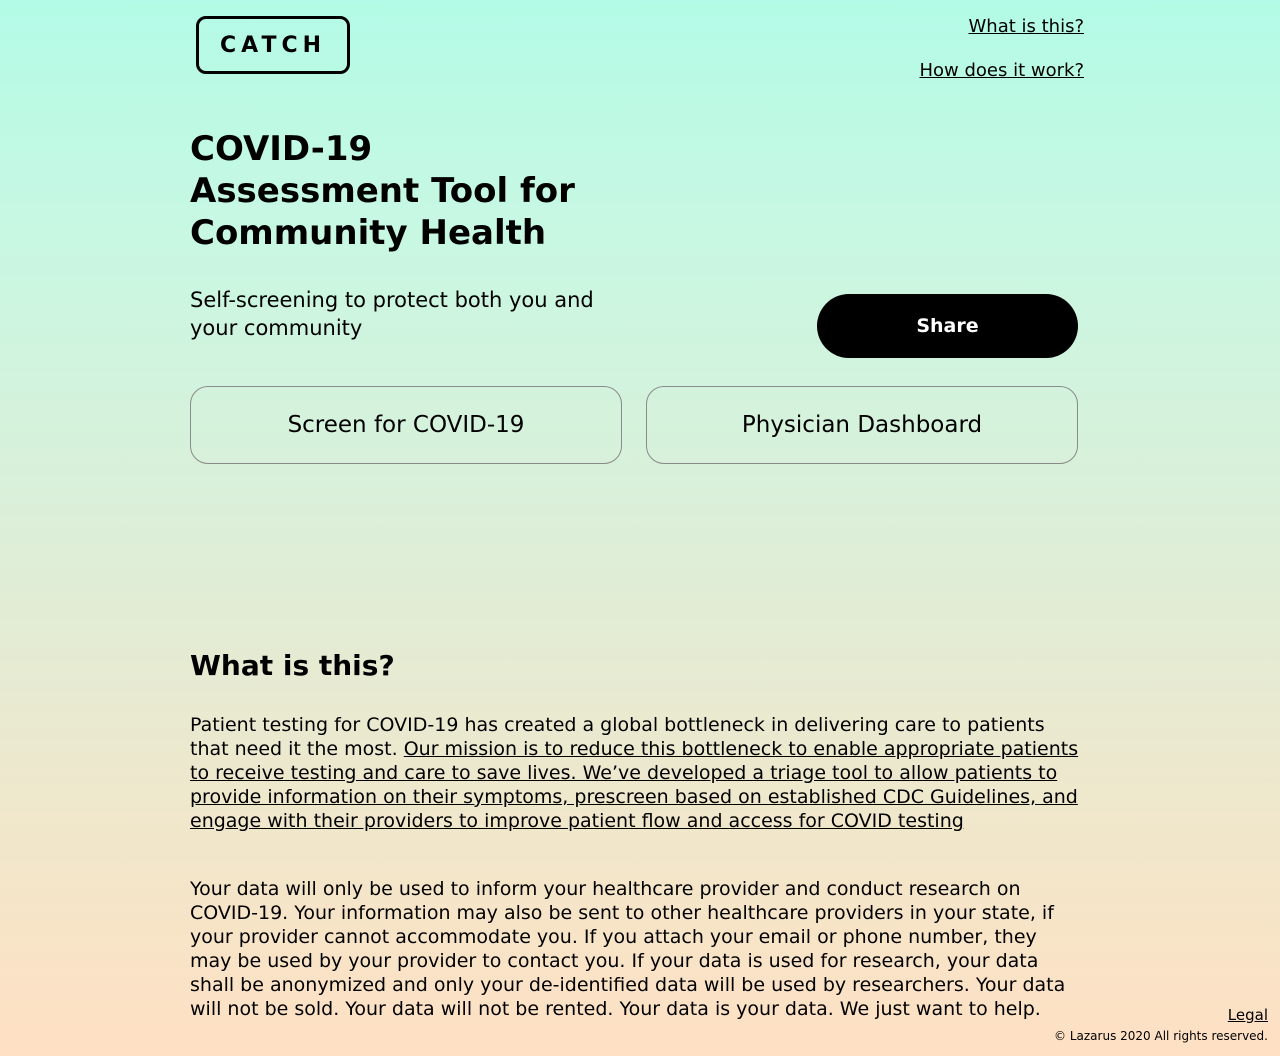  I want to click on logo-text: CATCH, so click(273, 45).